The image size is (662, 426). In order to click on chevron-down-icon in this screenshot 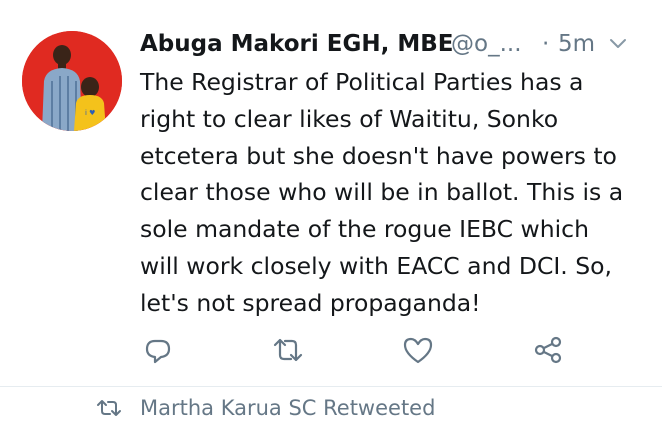, I will do `click(618, 44)`.